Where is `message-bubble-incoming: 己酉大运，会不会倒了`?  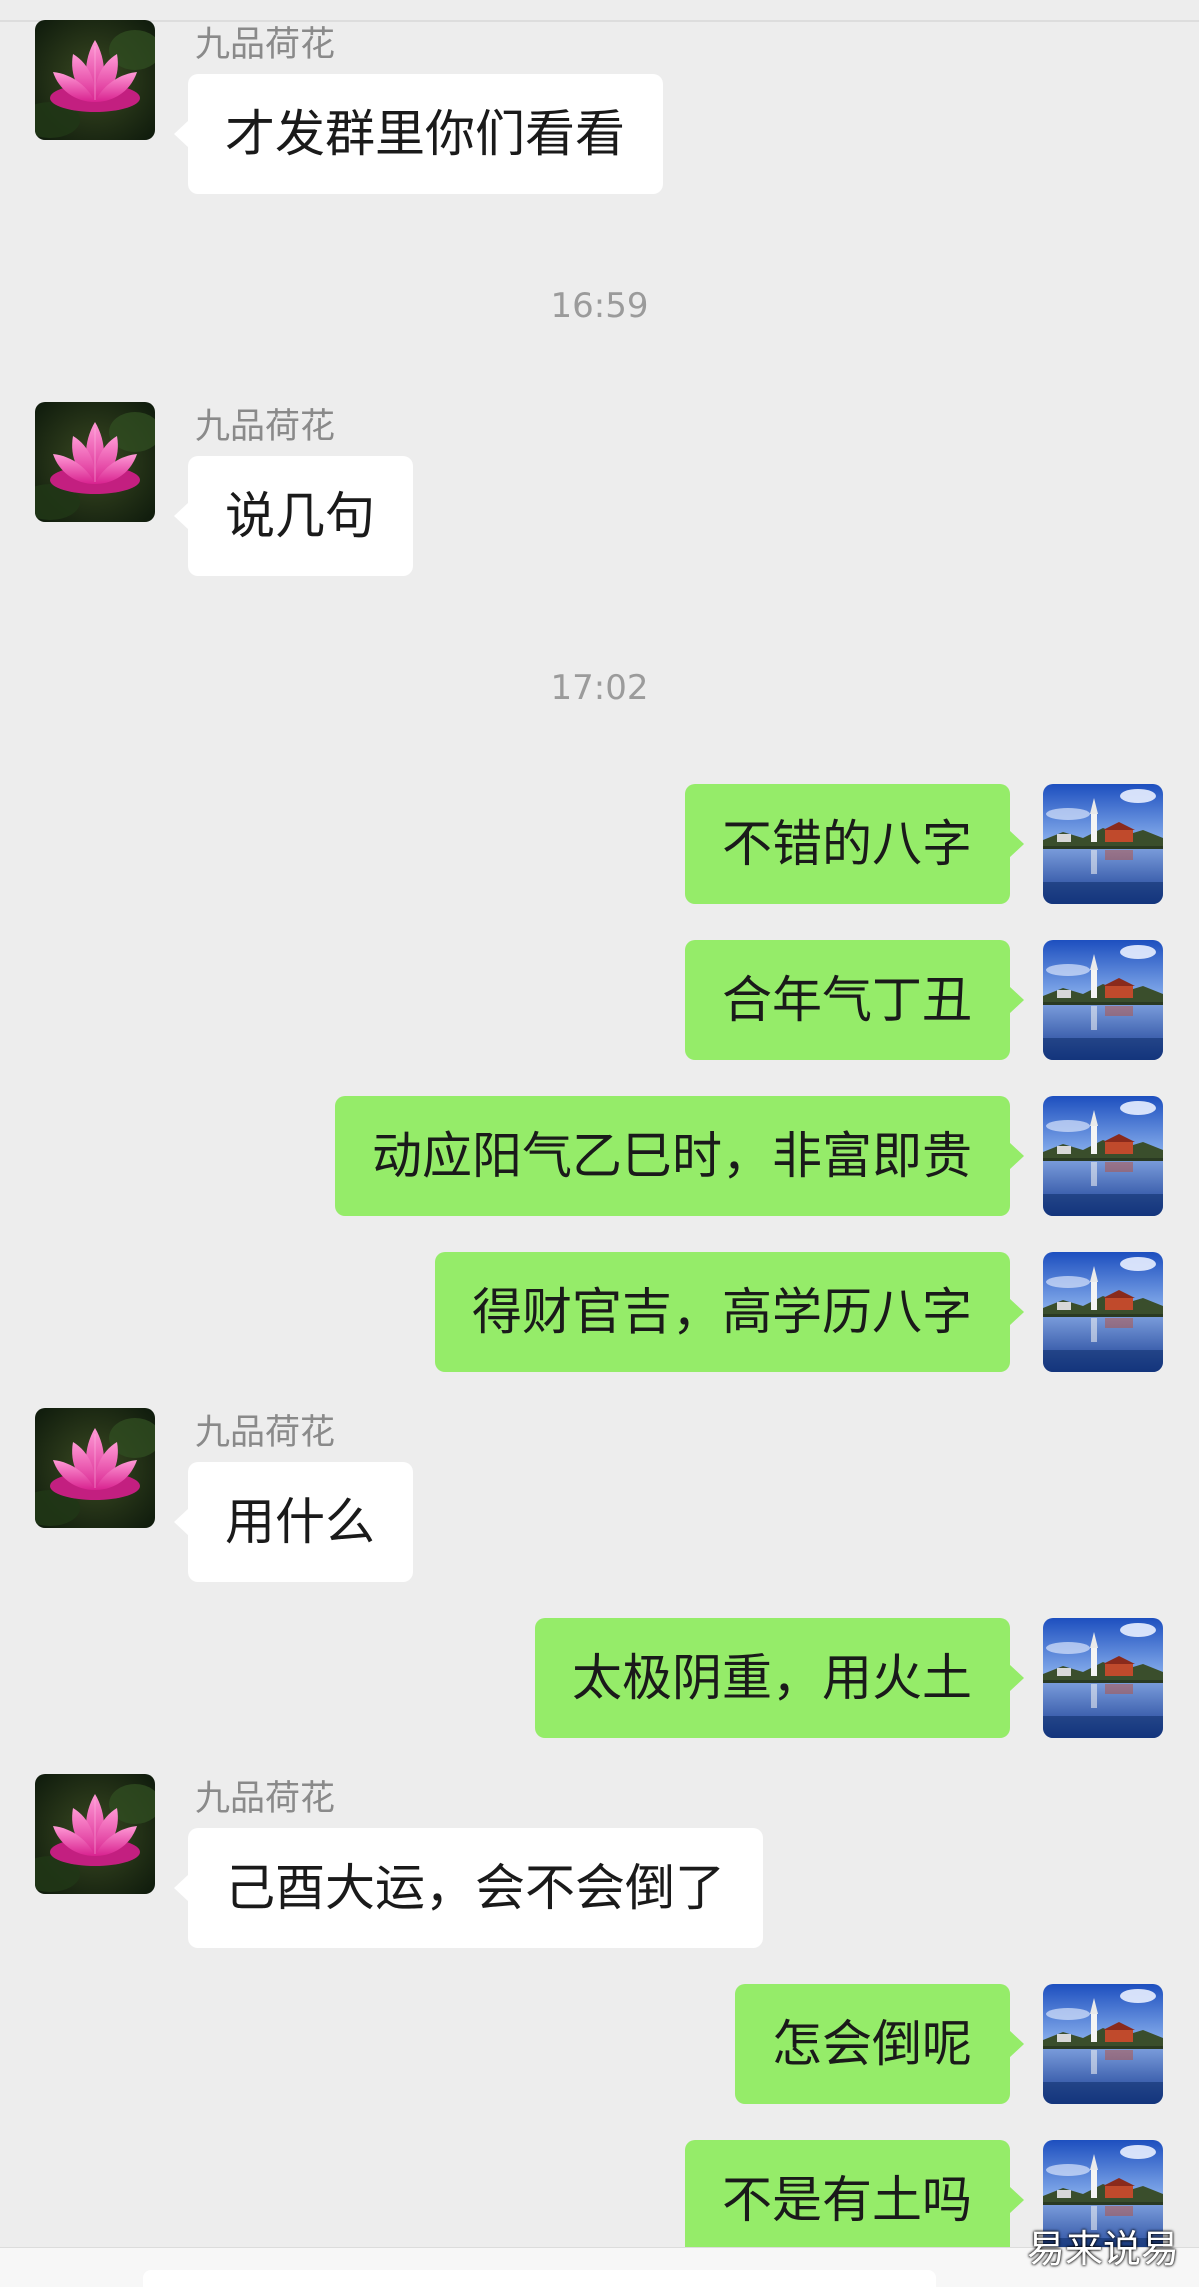 message-bubble-incoming: 己酉大运，会不会倒了 is located at coordinates (468, 1888).